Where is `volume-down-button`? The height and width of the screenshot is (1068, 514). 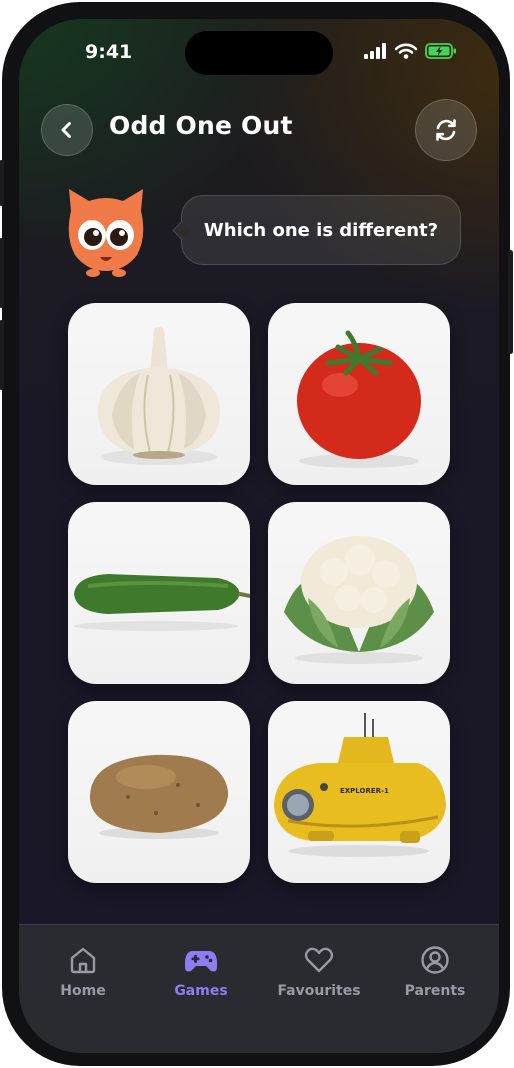 volume-down-button is located at coordinates (2, 355).